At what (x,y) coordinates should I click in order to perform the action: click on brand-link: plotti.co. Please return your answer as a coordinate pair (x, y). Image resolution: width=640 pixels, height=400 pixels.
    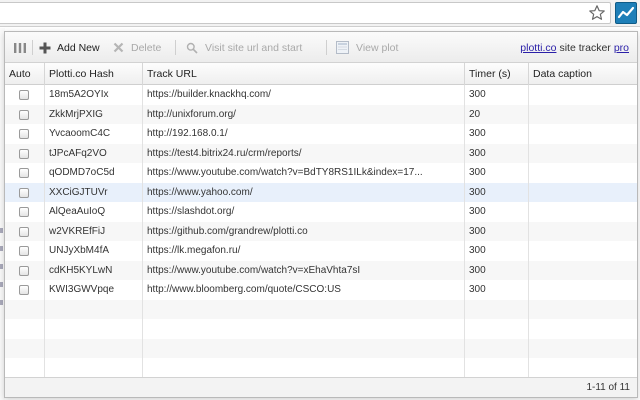
    Looking at the image, I should click on (538, 48).